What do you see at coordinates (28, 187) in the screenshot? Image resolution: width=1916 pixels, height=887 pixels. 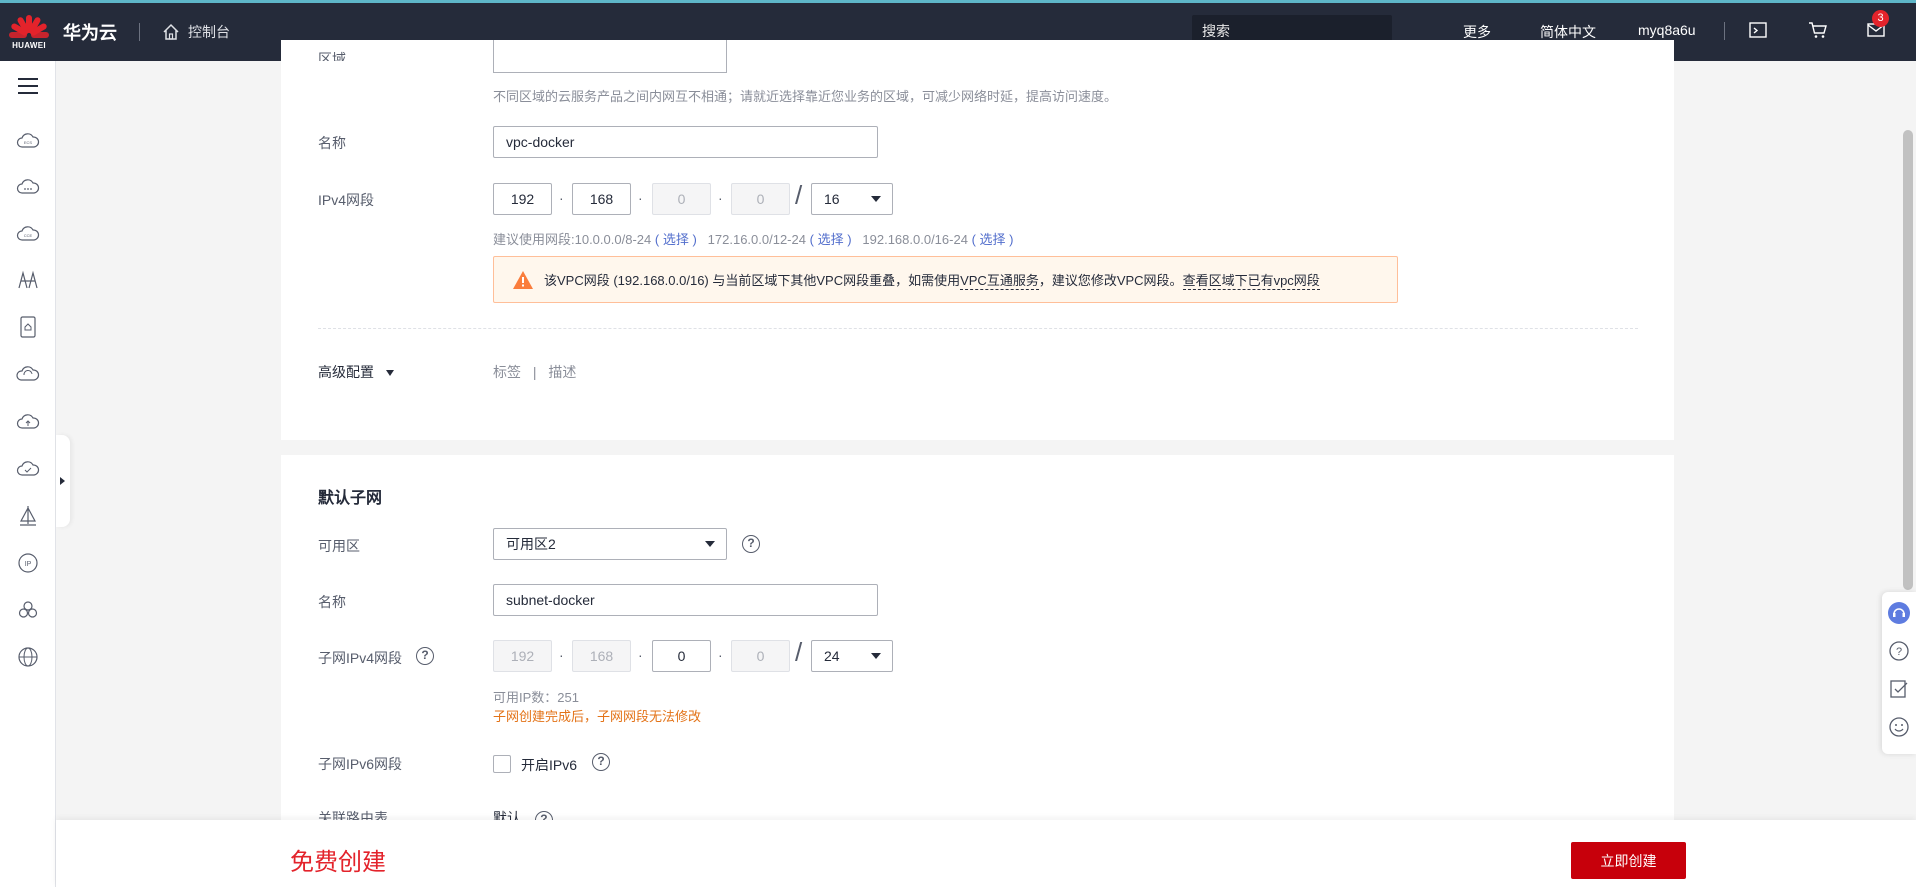 I see `cloud-more-icon` at bounding box center [28, 187].